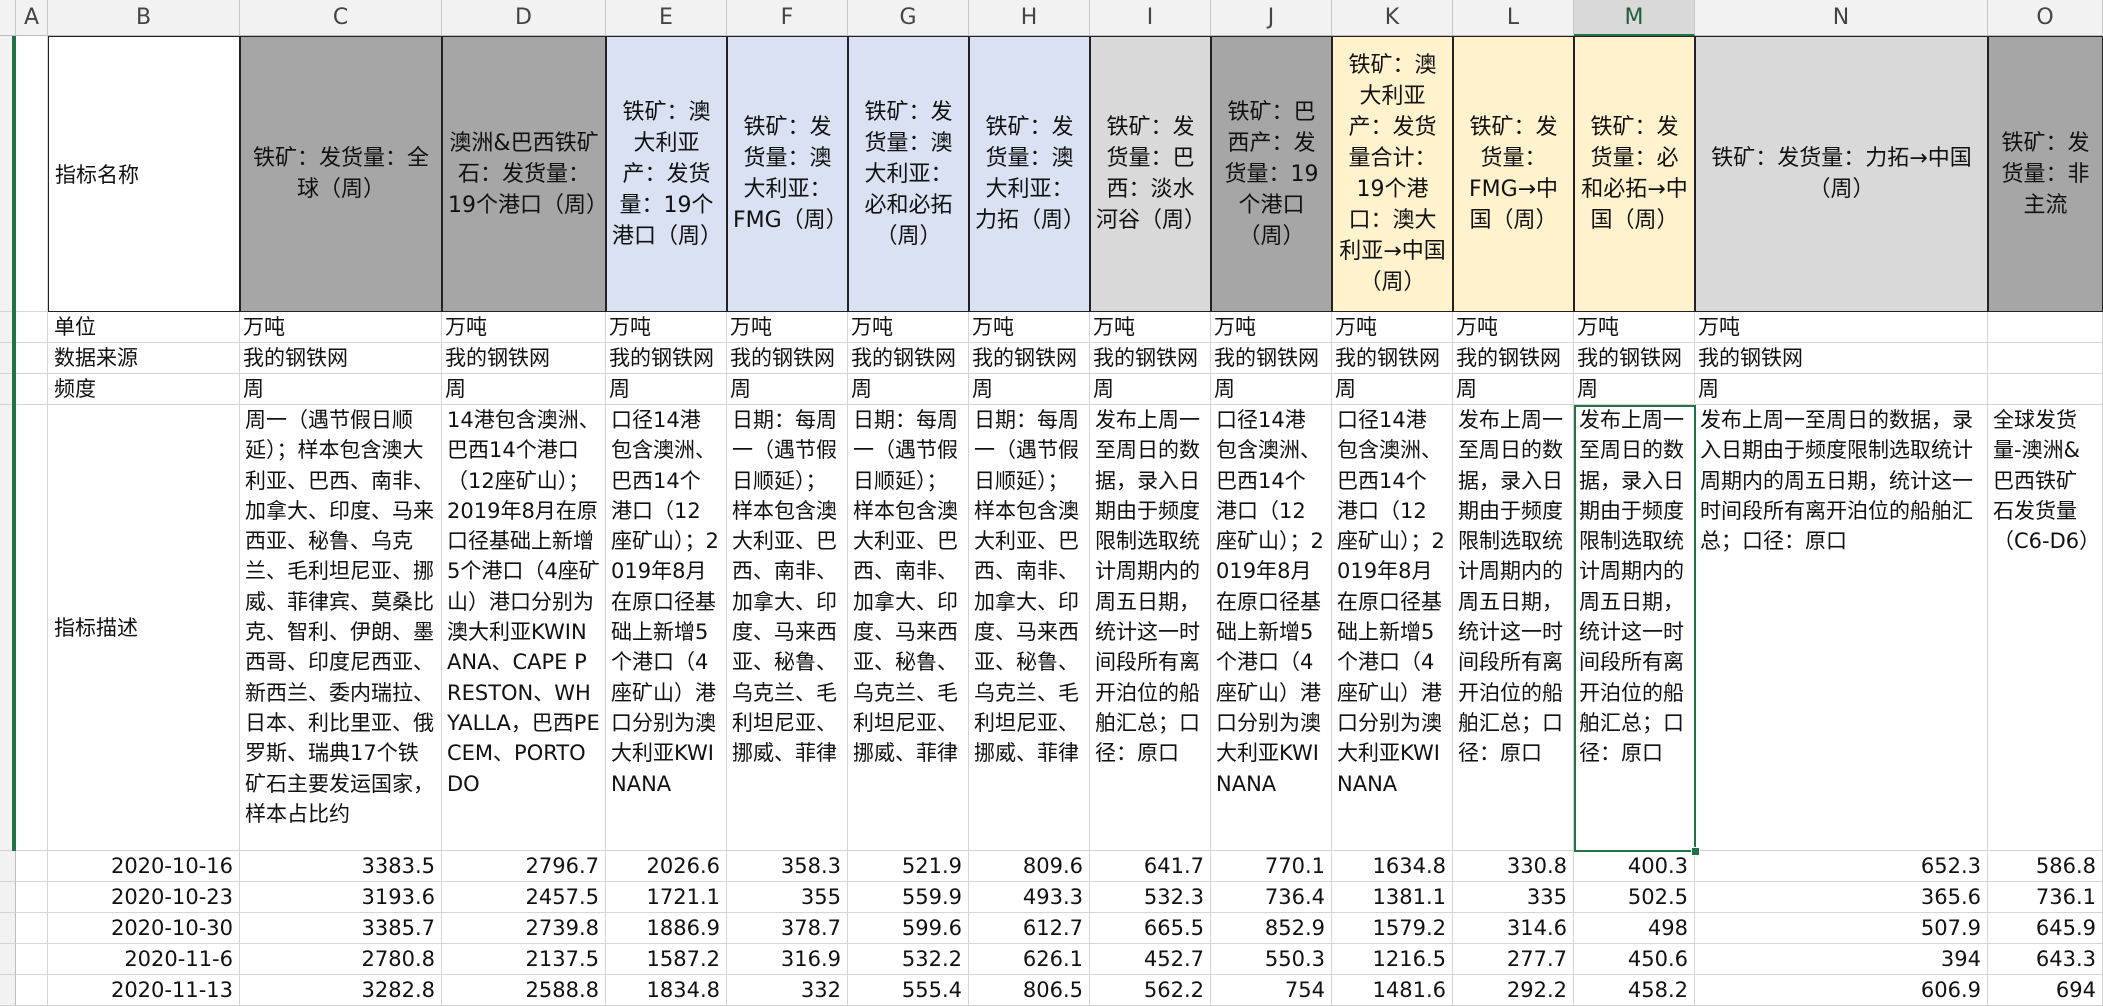 The height and width of the screenshot is (1006, 2103). I want to click on data-cell-f: 358.3, so click(787, 866).